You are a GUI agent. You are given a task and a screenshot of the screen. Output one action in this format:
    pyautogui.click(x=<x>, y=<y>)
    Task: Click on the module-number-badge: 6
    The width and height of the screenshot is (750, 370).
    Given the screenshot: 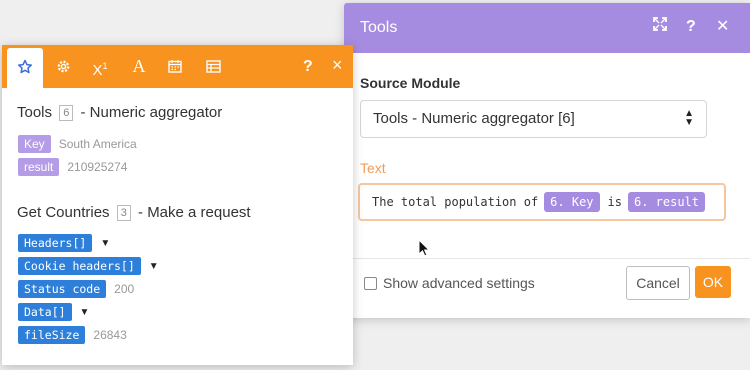 What is the action you would take?
    pyautogui.click(x=66, y=113)
    